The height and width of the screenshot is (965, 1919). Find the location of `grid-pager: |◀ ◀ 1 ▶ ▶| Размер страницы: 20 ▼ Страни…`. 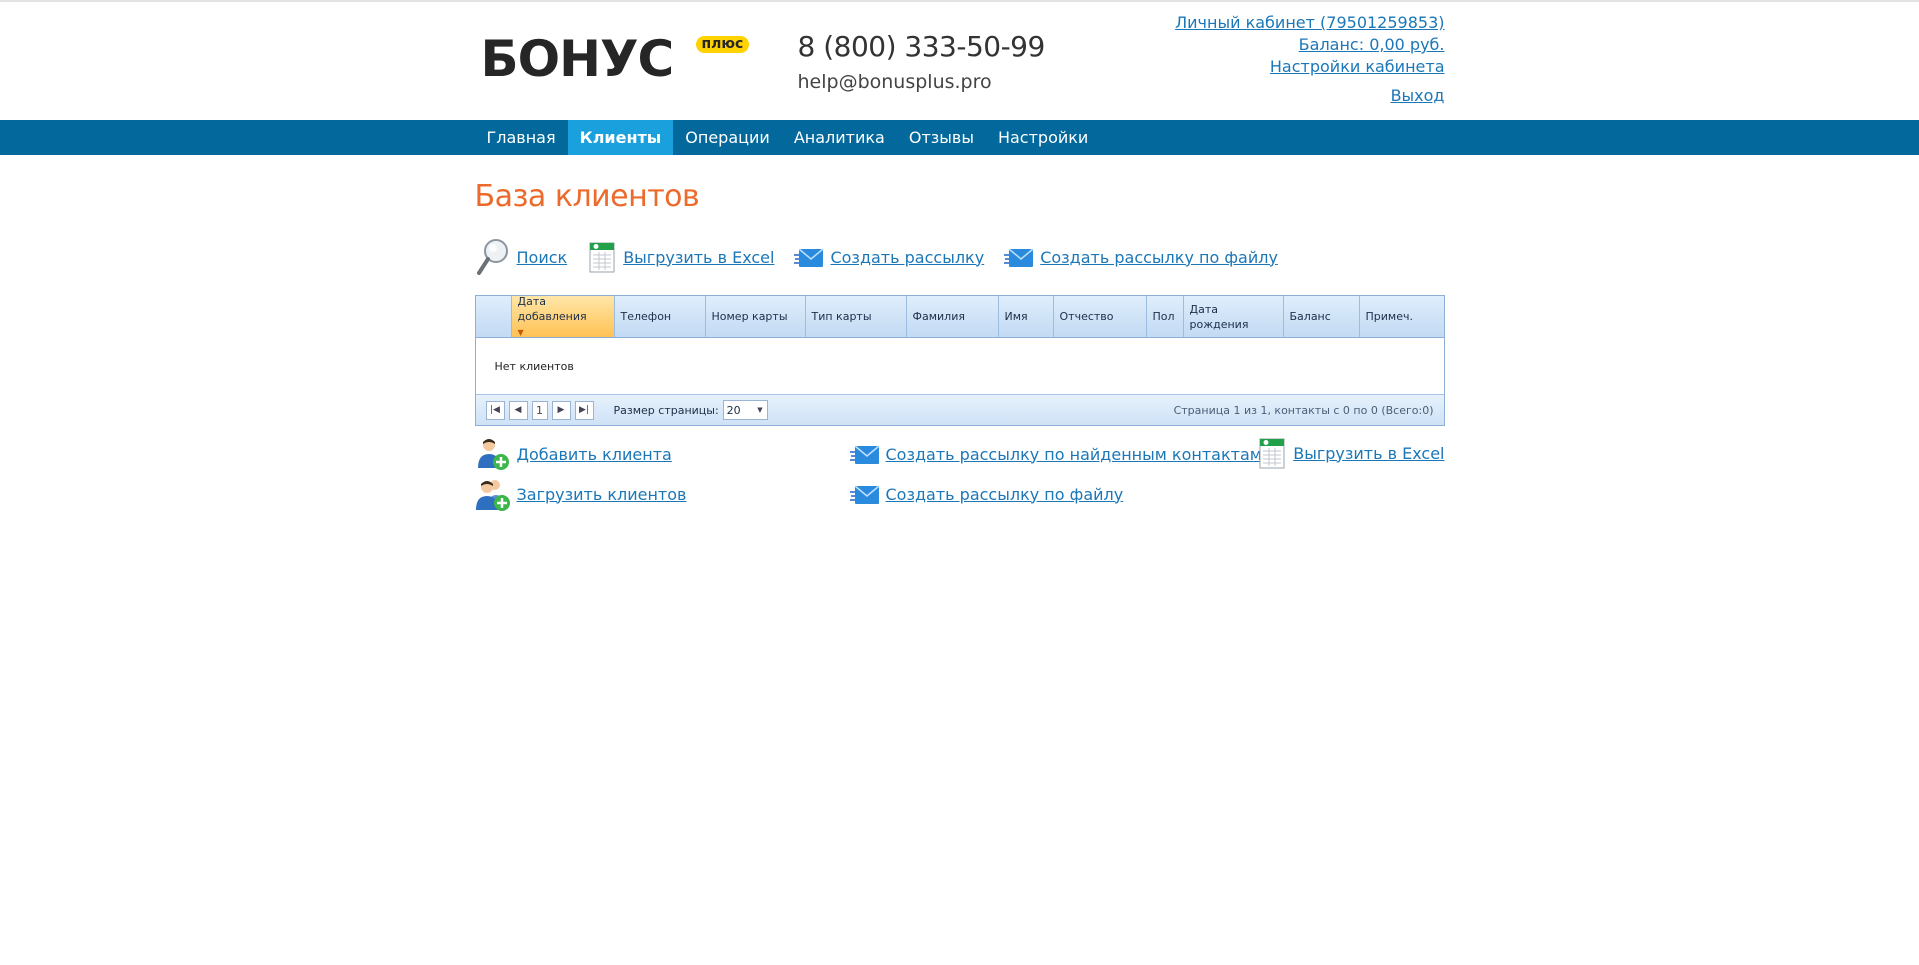

grid-pager: |◀ ◀ 1 ▶ ▶| Размер страницы: 20 ▼ Страни… is located at coordinates (959, 409).